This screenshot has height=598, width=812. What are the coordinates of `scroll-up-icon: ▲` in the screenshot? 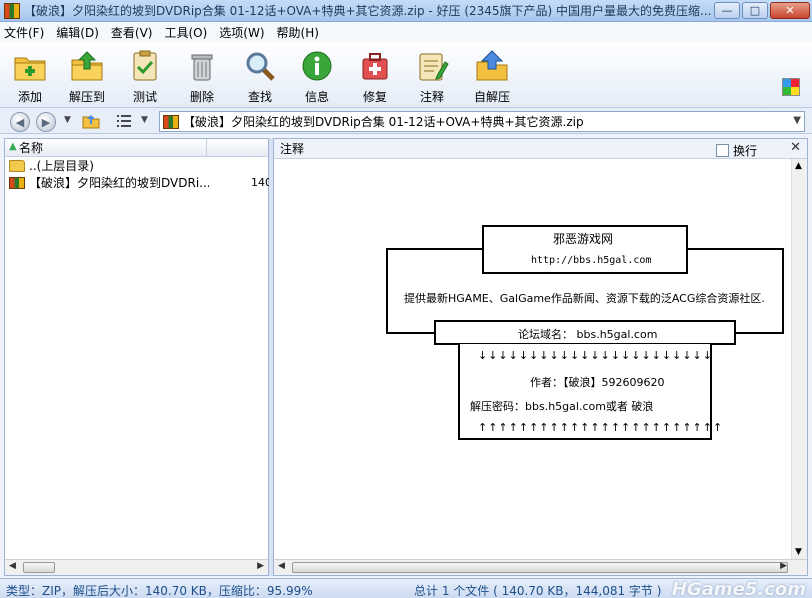 It's located at (798, 166).